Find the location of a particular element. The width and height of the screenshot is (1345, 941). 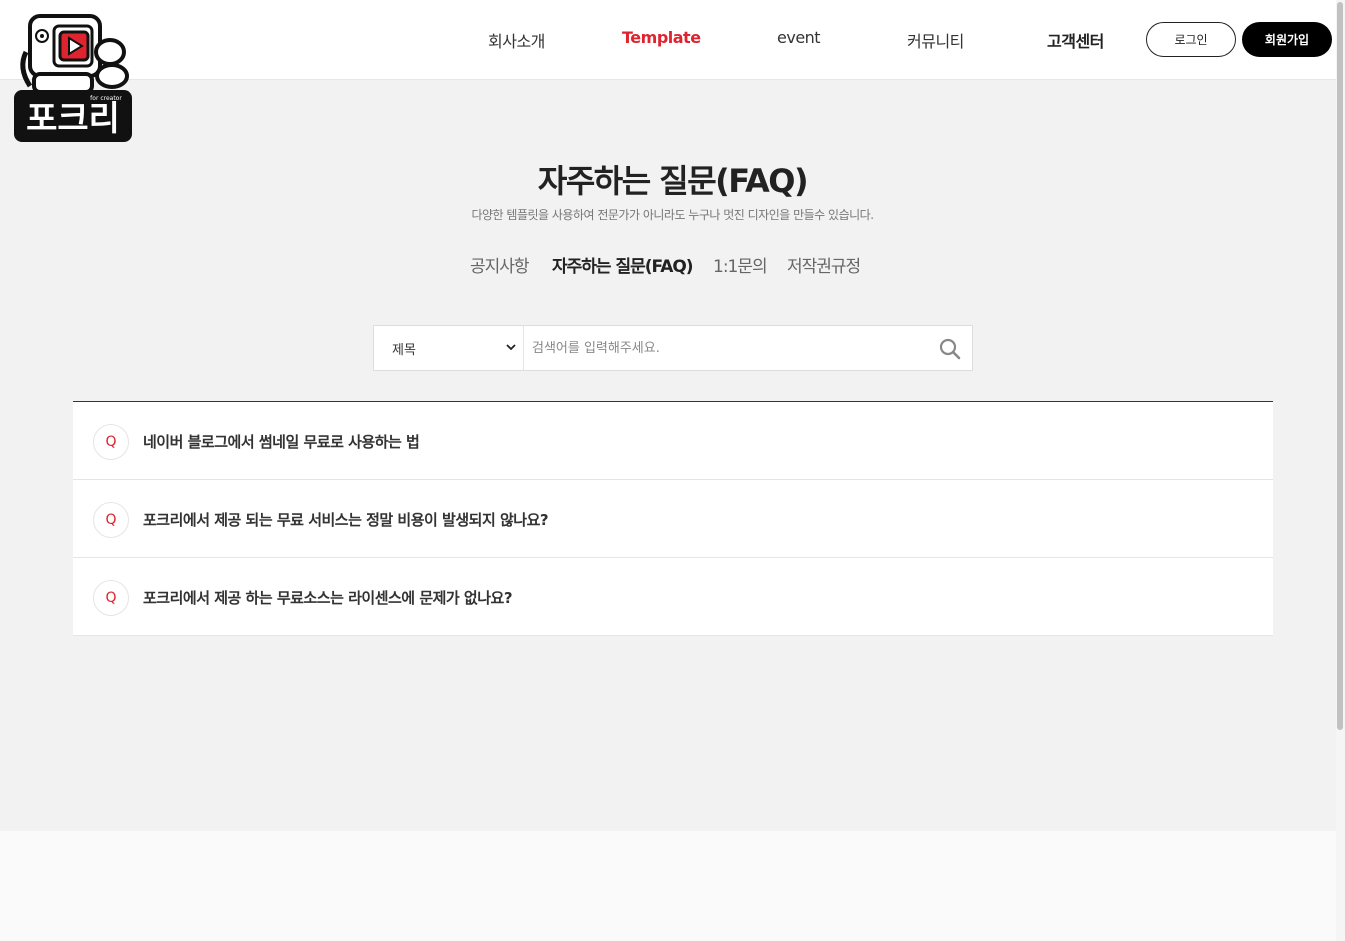

tab-notice: 공지사항 is located at coordinates (500, 264).